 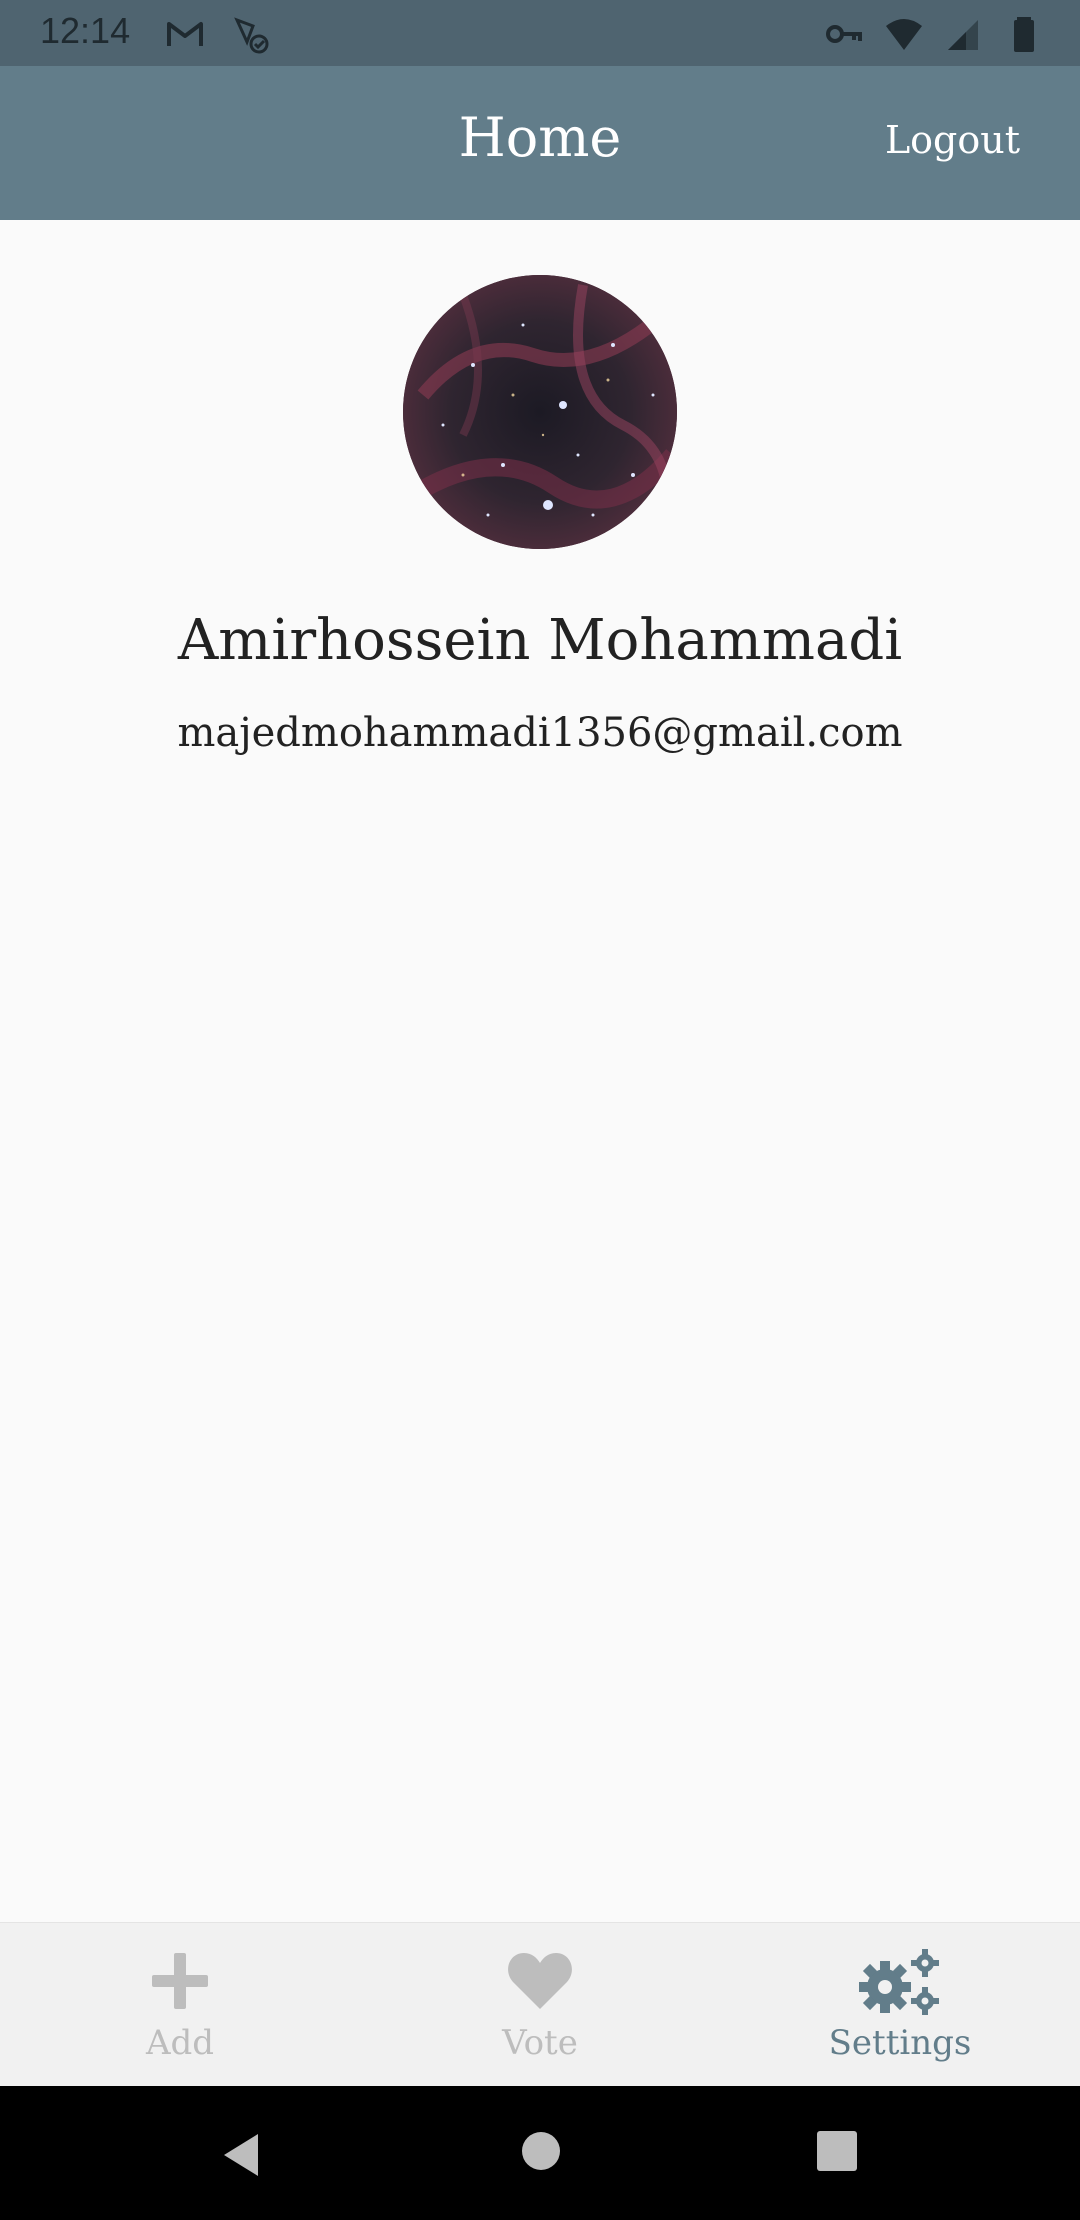 I want to click on vpn-key-icon, so click(x=844, y=34).